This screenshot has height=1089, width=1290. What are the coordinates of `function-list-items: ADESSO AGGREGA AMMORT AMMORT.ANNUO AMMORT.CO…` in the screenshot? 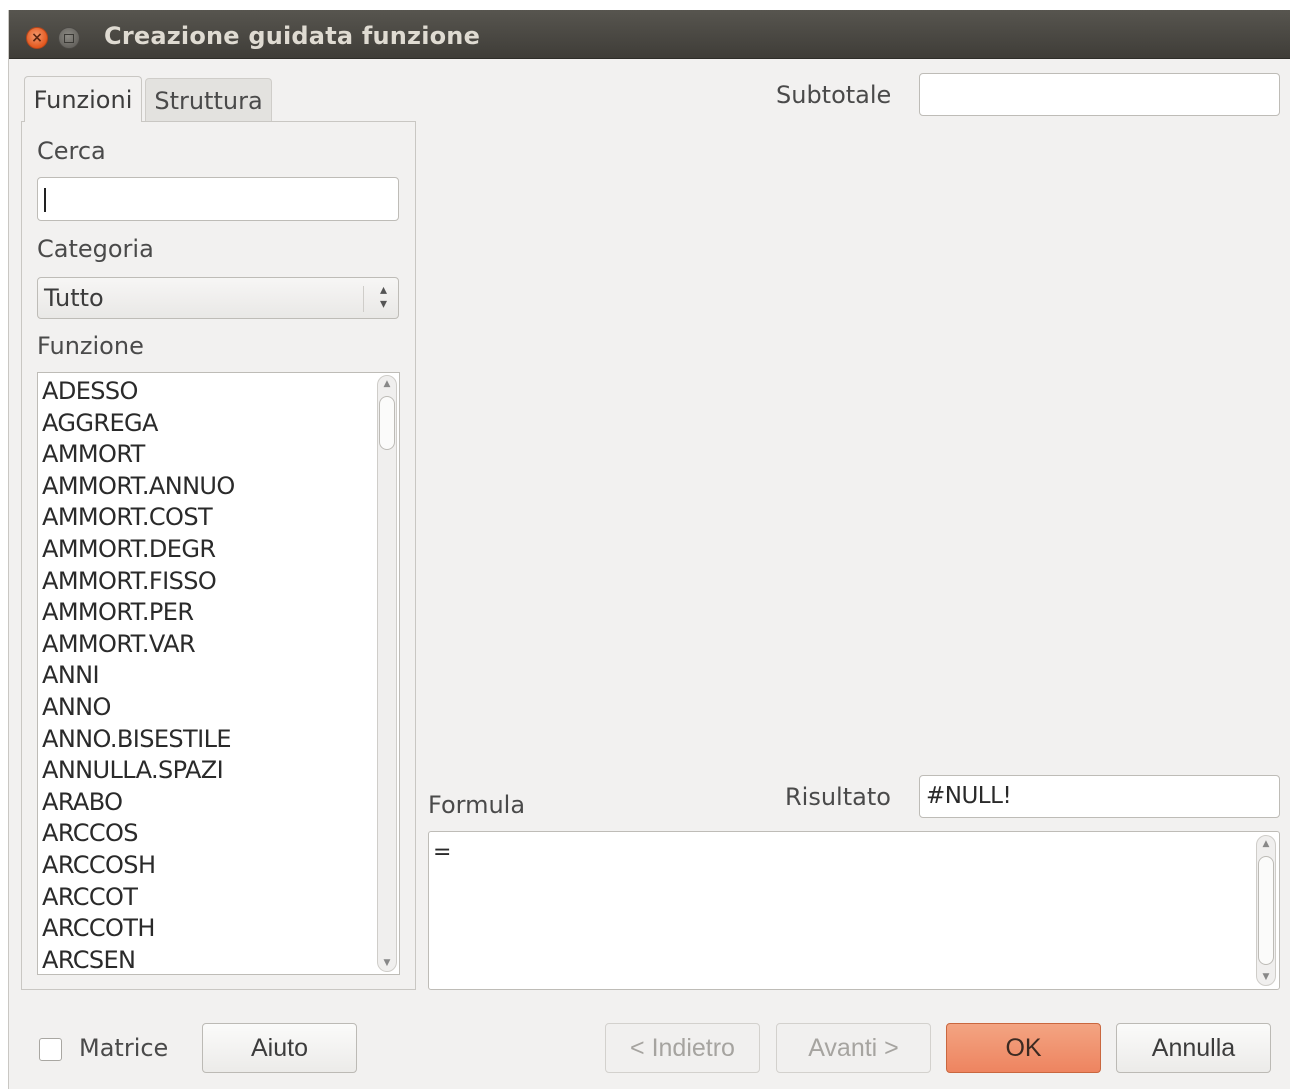 It's located at (138, 675).